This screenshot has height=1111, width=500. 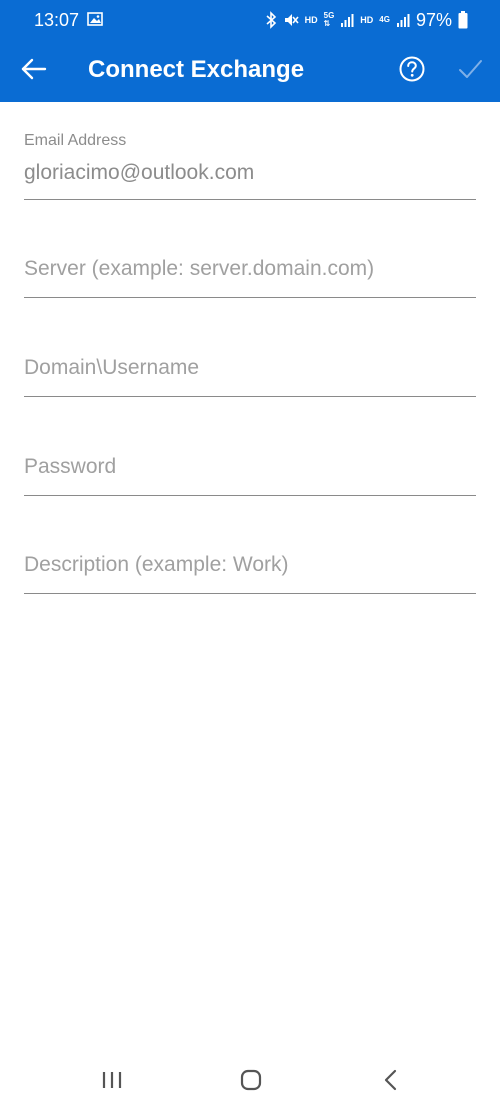 What do you see at coordinates (57, 20) in the screenshot?
I see `status-time: 13:07` at bounding box center [57, 20].